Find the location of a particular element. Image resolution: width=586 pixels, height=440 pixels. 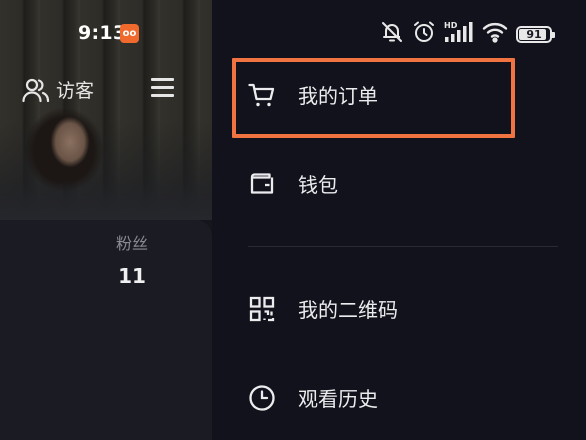

menu-item-my-orders: 我的订单 is located at coordinates (313, 94).